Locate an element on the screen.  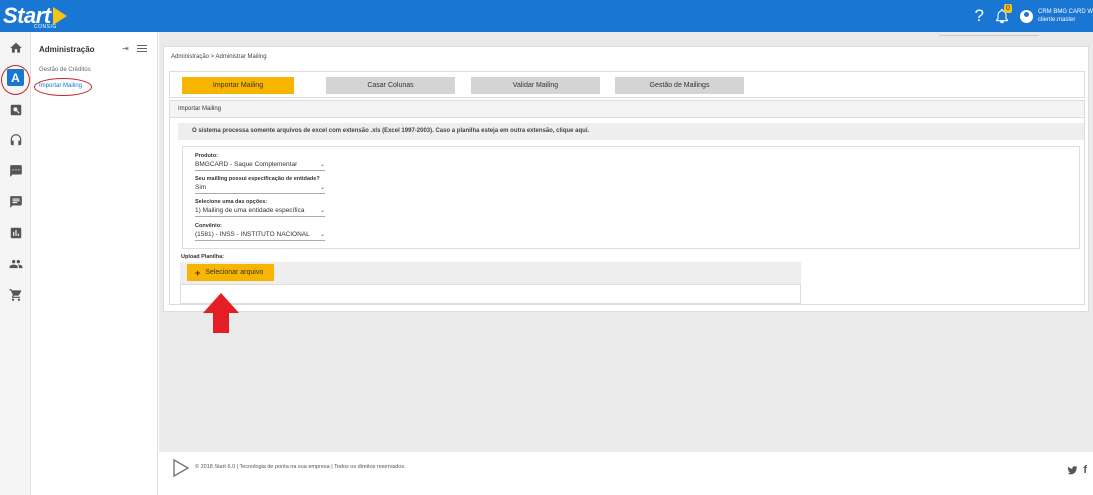
icon-sidebar: A is located at coordinates (15, 263).